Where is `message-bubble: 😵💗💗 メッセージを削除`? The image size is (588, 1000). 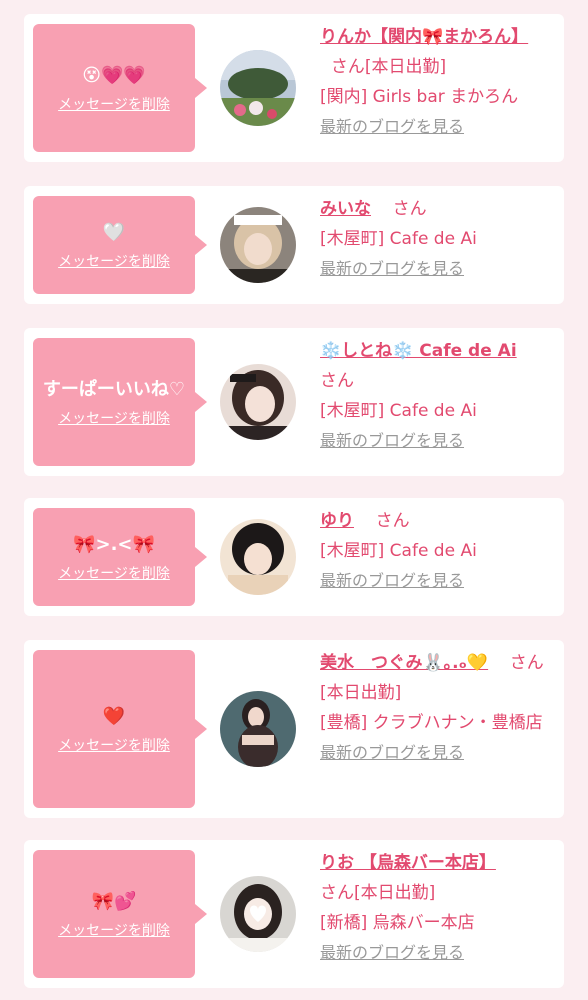
message-bubble: 😵💗💗 メッセージを削除 is located at coordinates (120, 88).